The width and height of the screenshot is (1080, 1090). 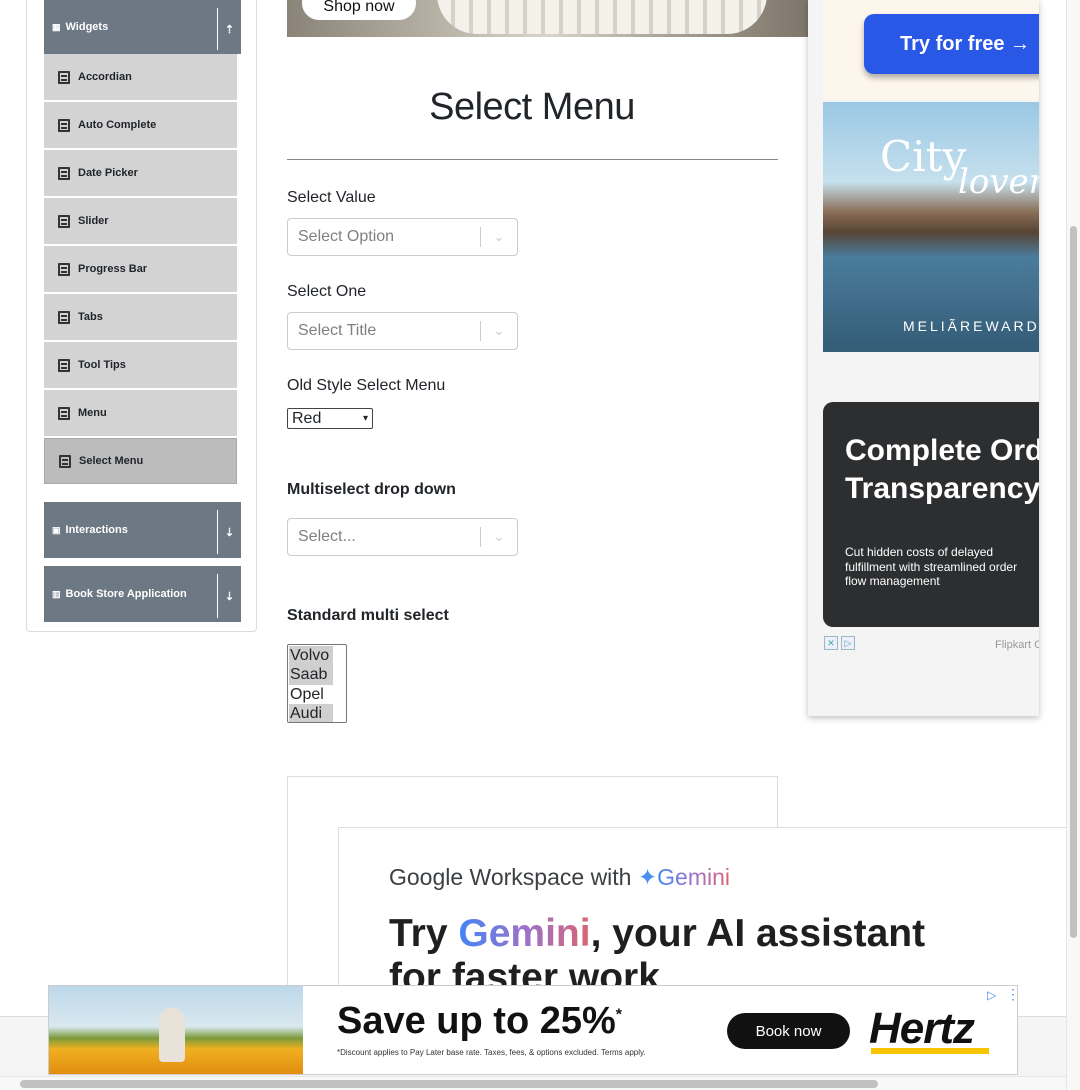 I want to click on select-value-label: Select Value, so click(x=331, y=197).